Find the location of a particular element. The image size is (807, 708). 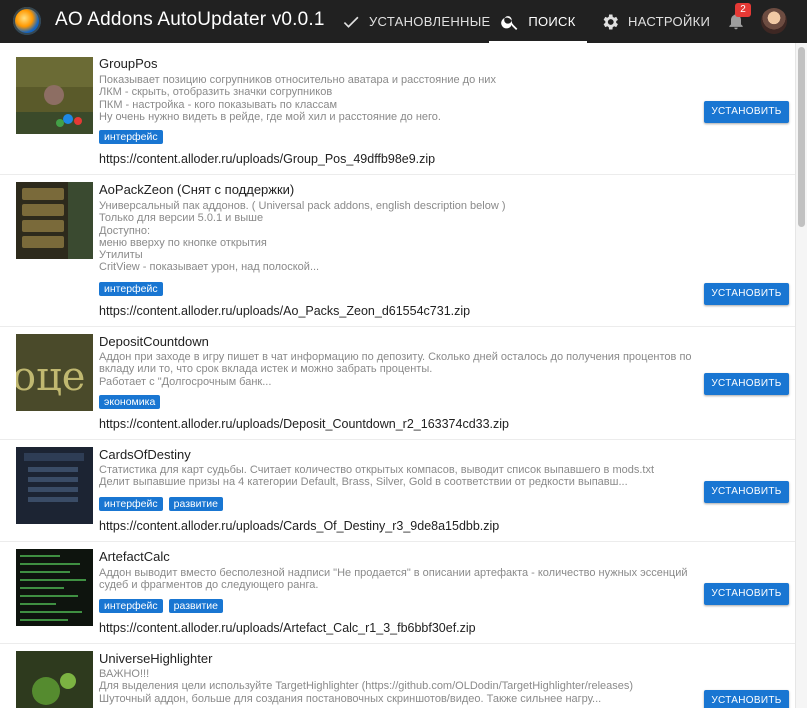

description-line: Доступно: is located at coordinates (125, 230).